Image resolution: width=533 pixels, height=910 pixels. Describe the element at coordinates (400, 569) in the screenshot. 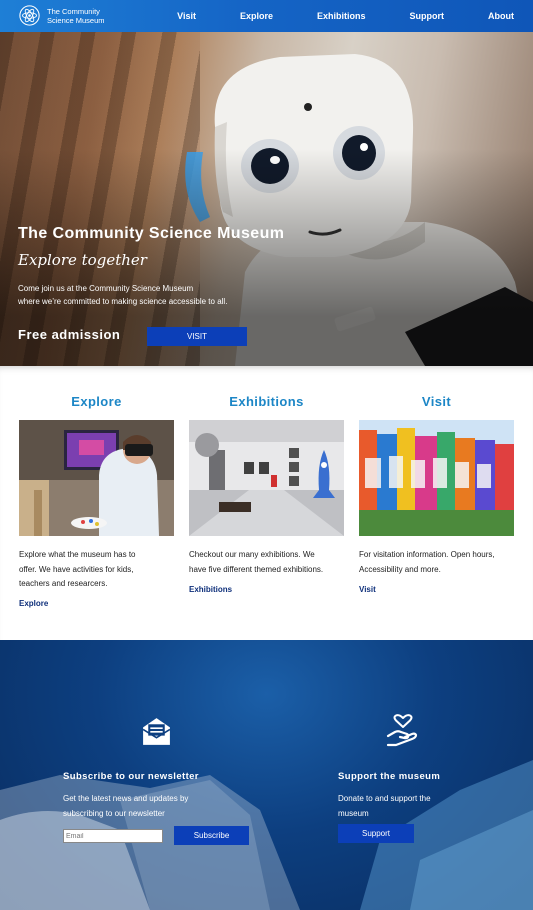

I see `card-text-visit-line-2: Accessibility and more.` at that location.